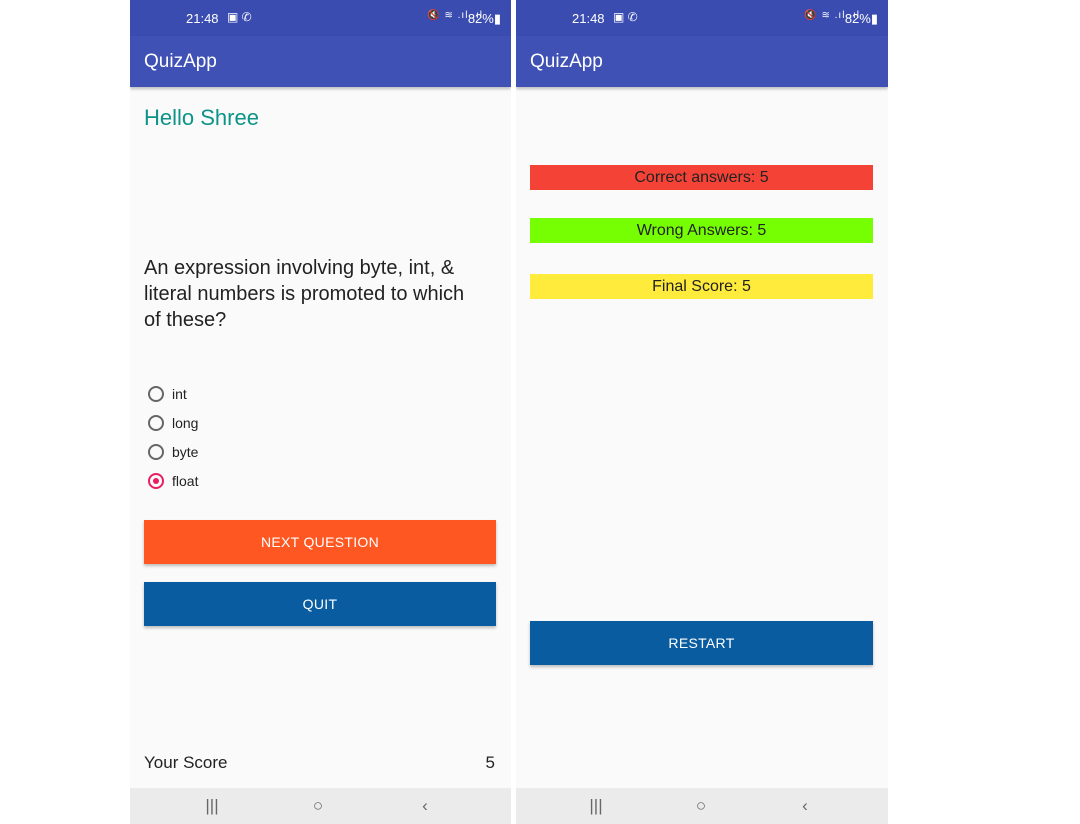 The height and width of the screenshot is (824, 1080). I want to click on option-label: byte, so click(185, 452).